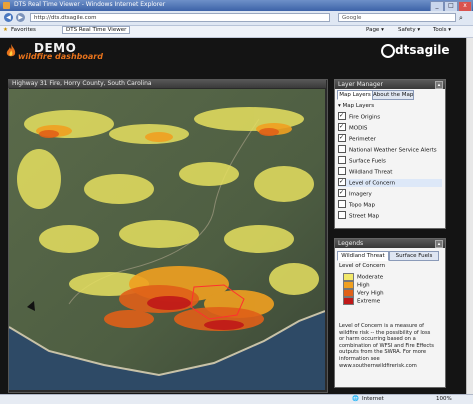 This screenshot has width=473, height=415. What do you see at coordinates (393, 150) in the screenshot?
I see `layer-label: National Weather Service Alerts` at bounding box center [393, 150].